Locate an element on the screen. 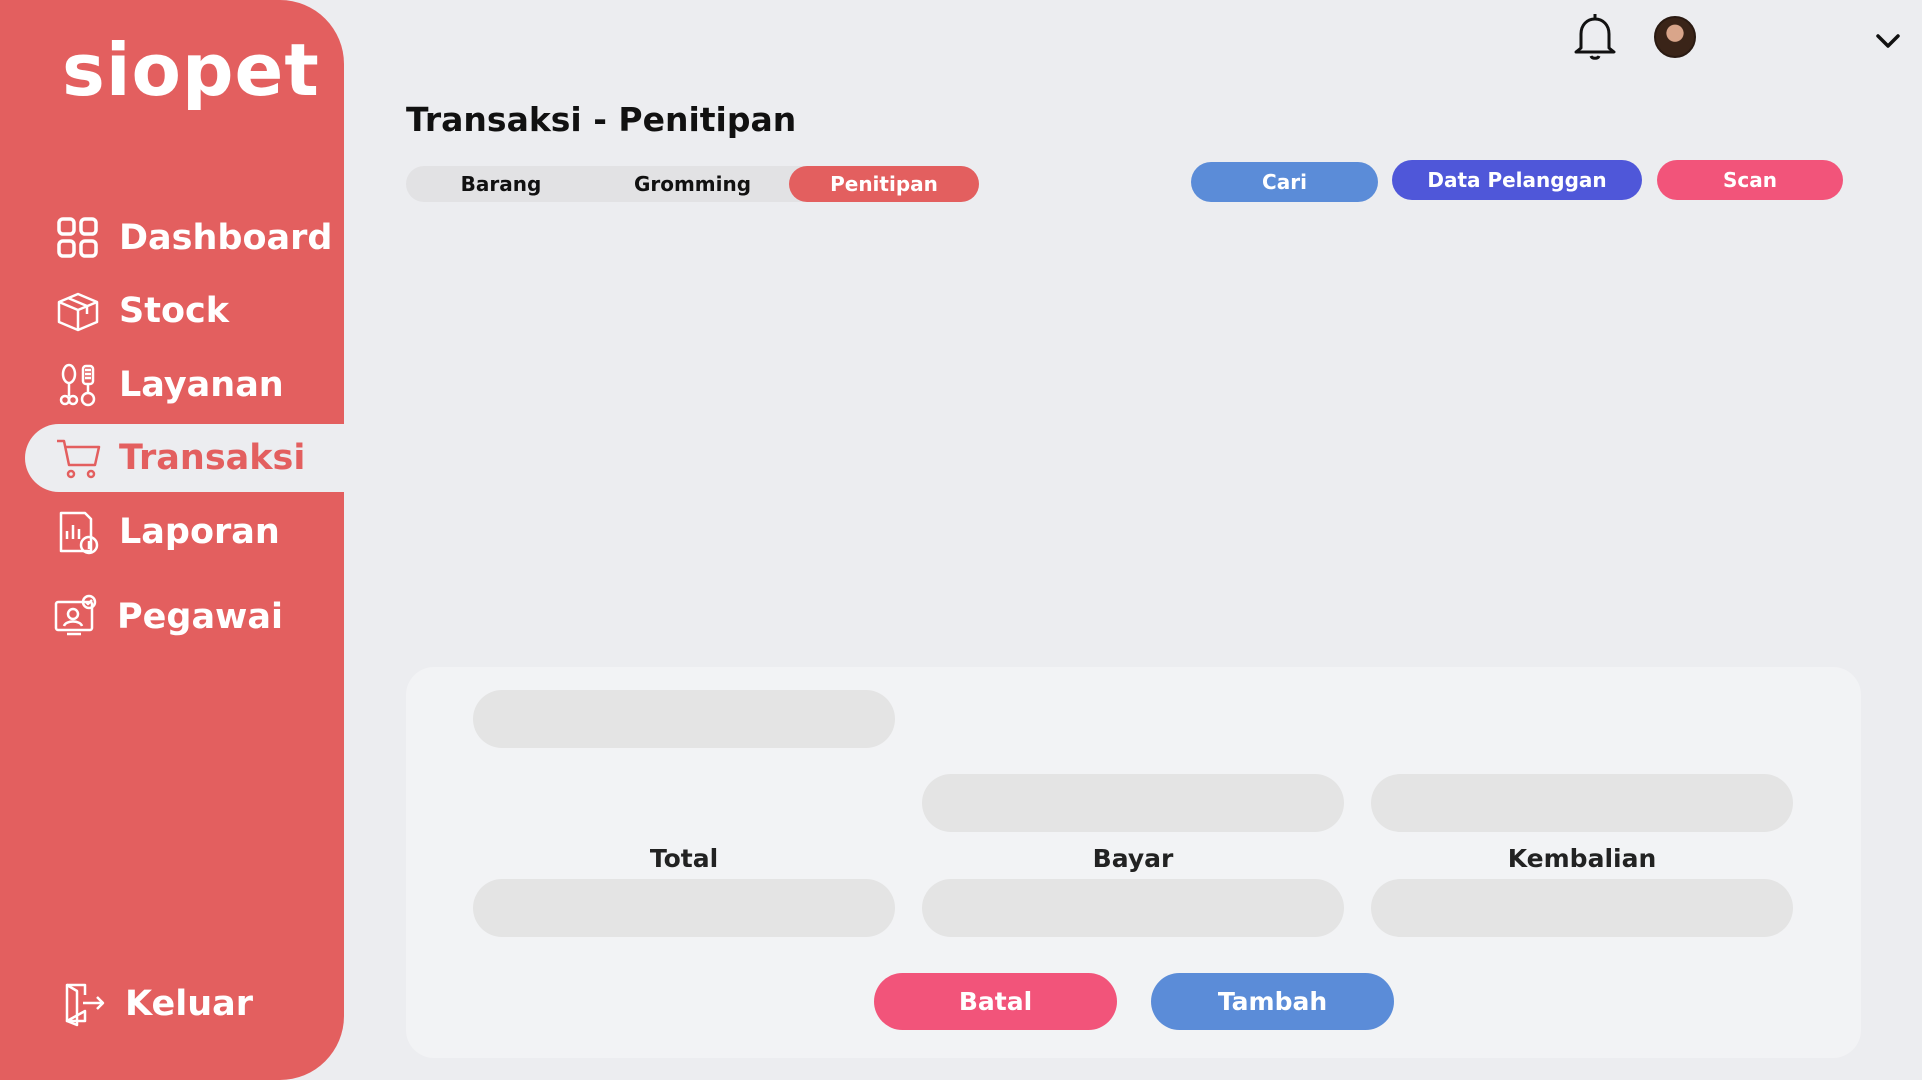 The height and width of the screenshot is (1080, 1922). sidebar-item-label: Dashboard is located at coordinates (226, 238).